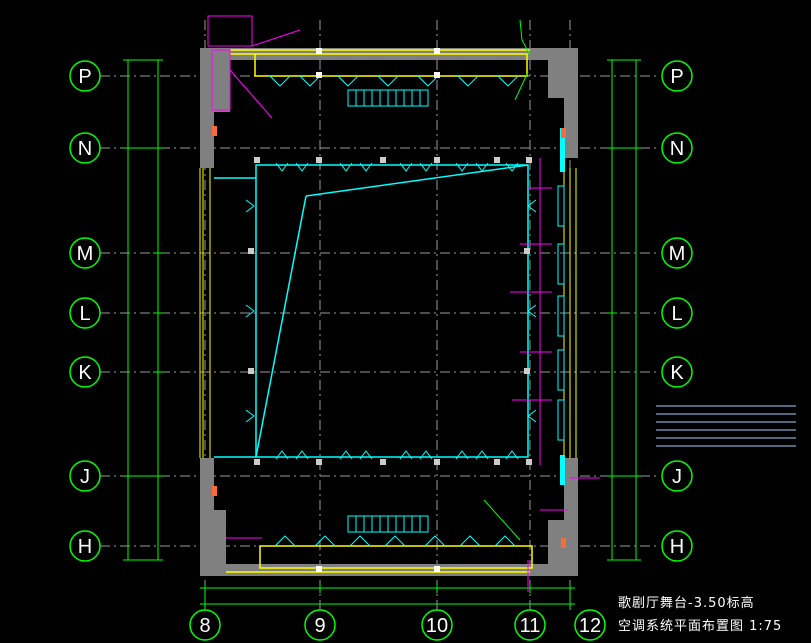 The height and width of the screenshot is (643, 811). What do you see at coordinates (530, 626) in the screenshot?
I see `grid-bubble-col-11: 11` at bounding box center [530, 626].